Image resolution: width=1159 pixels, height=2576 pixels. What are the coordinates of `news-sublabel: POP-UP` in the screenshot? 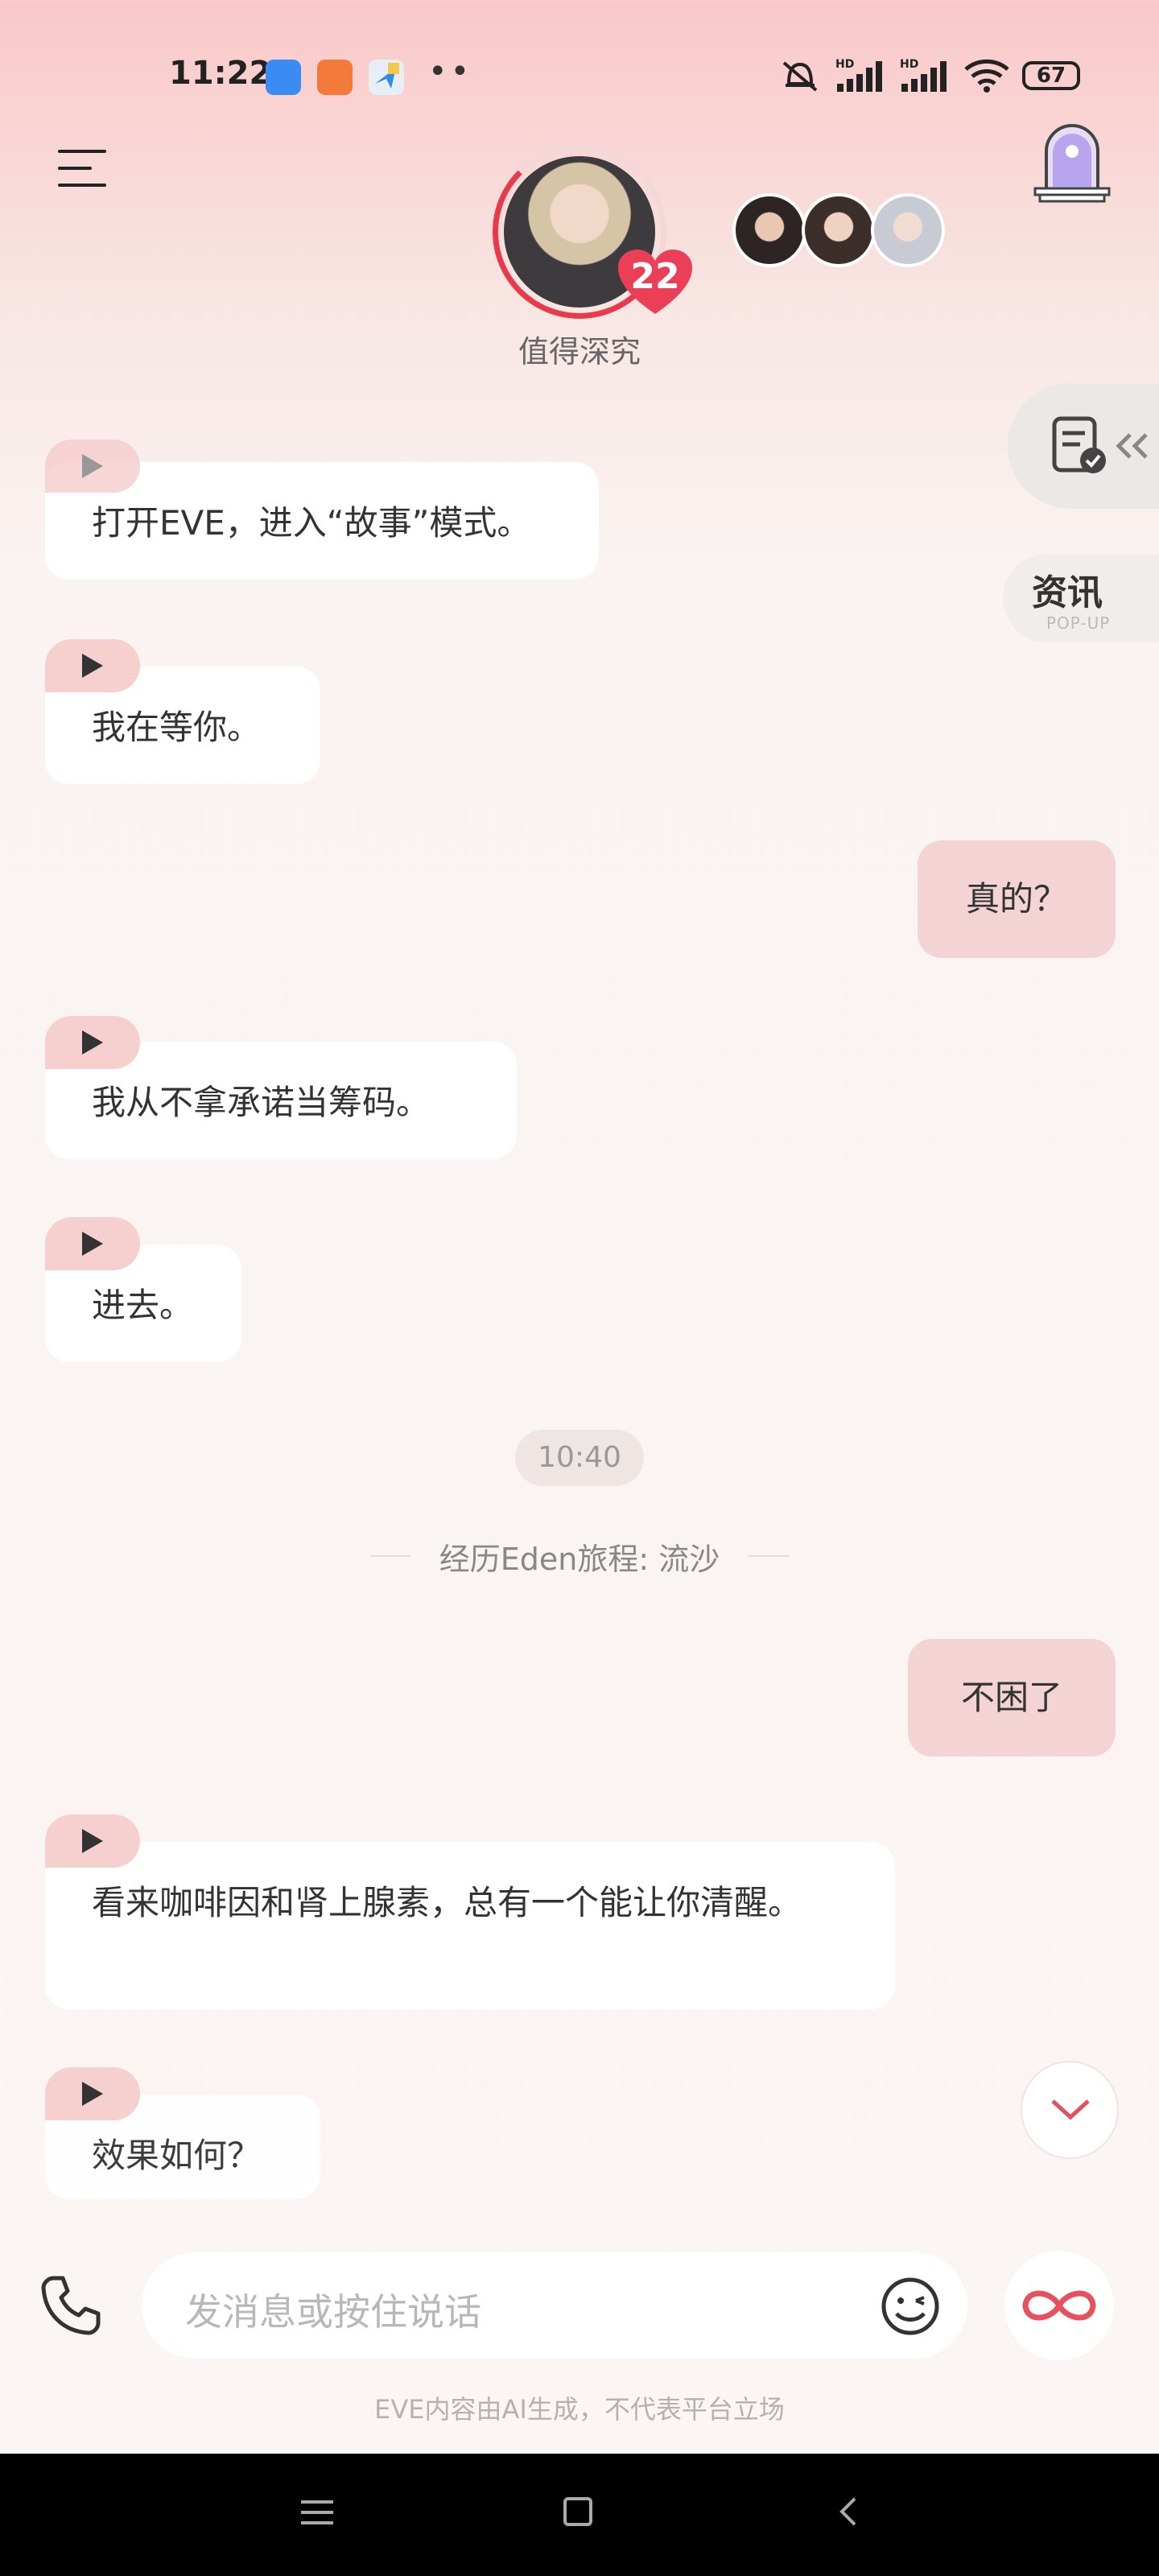 It's located at (1078, 623).